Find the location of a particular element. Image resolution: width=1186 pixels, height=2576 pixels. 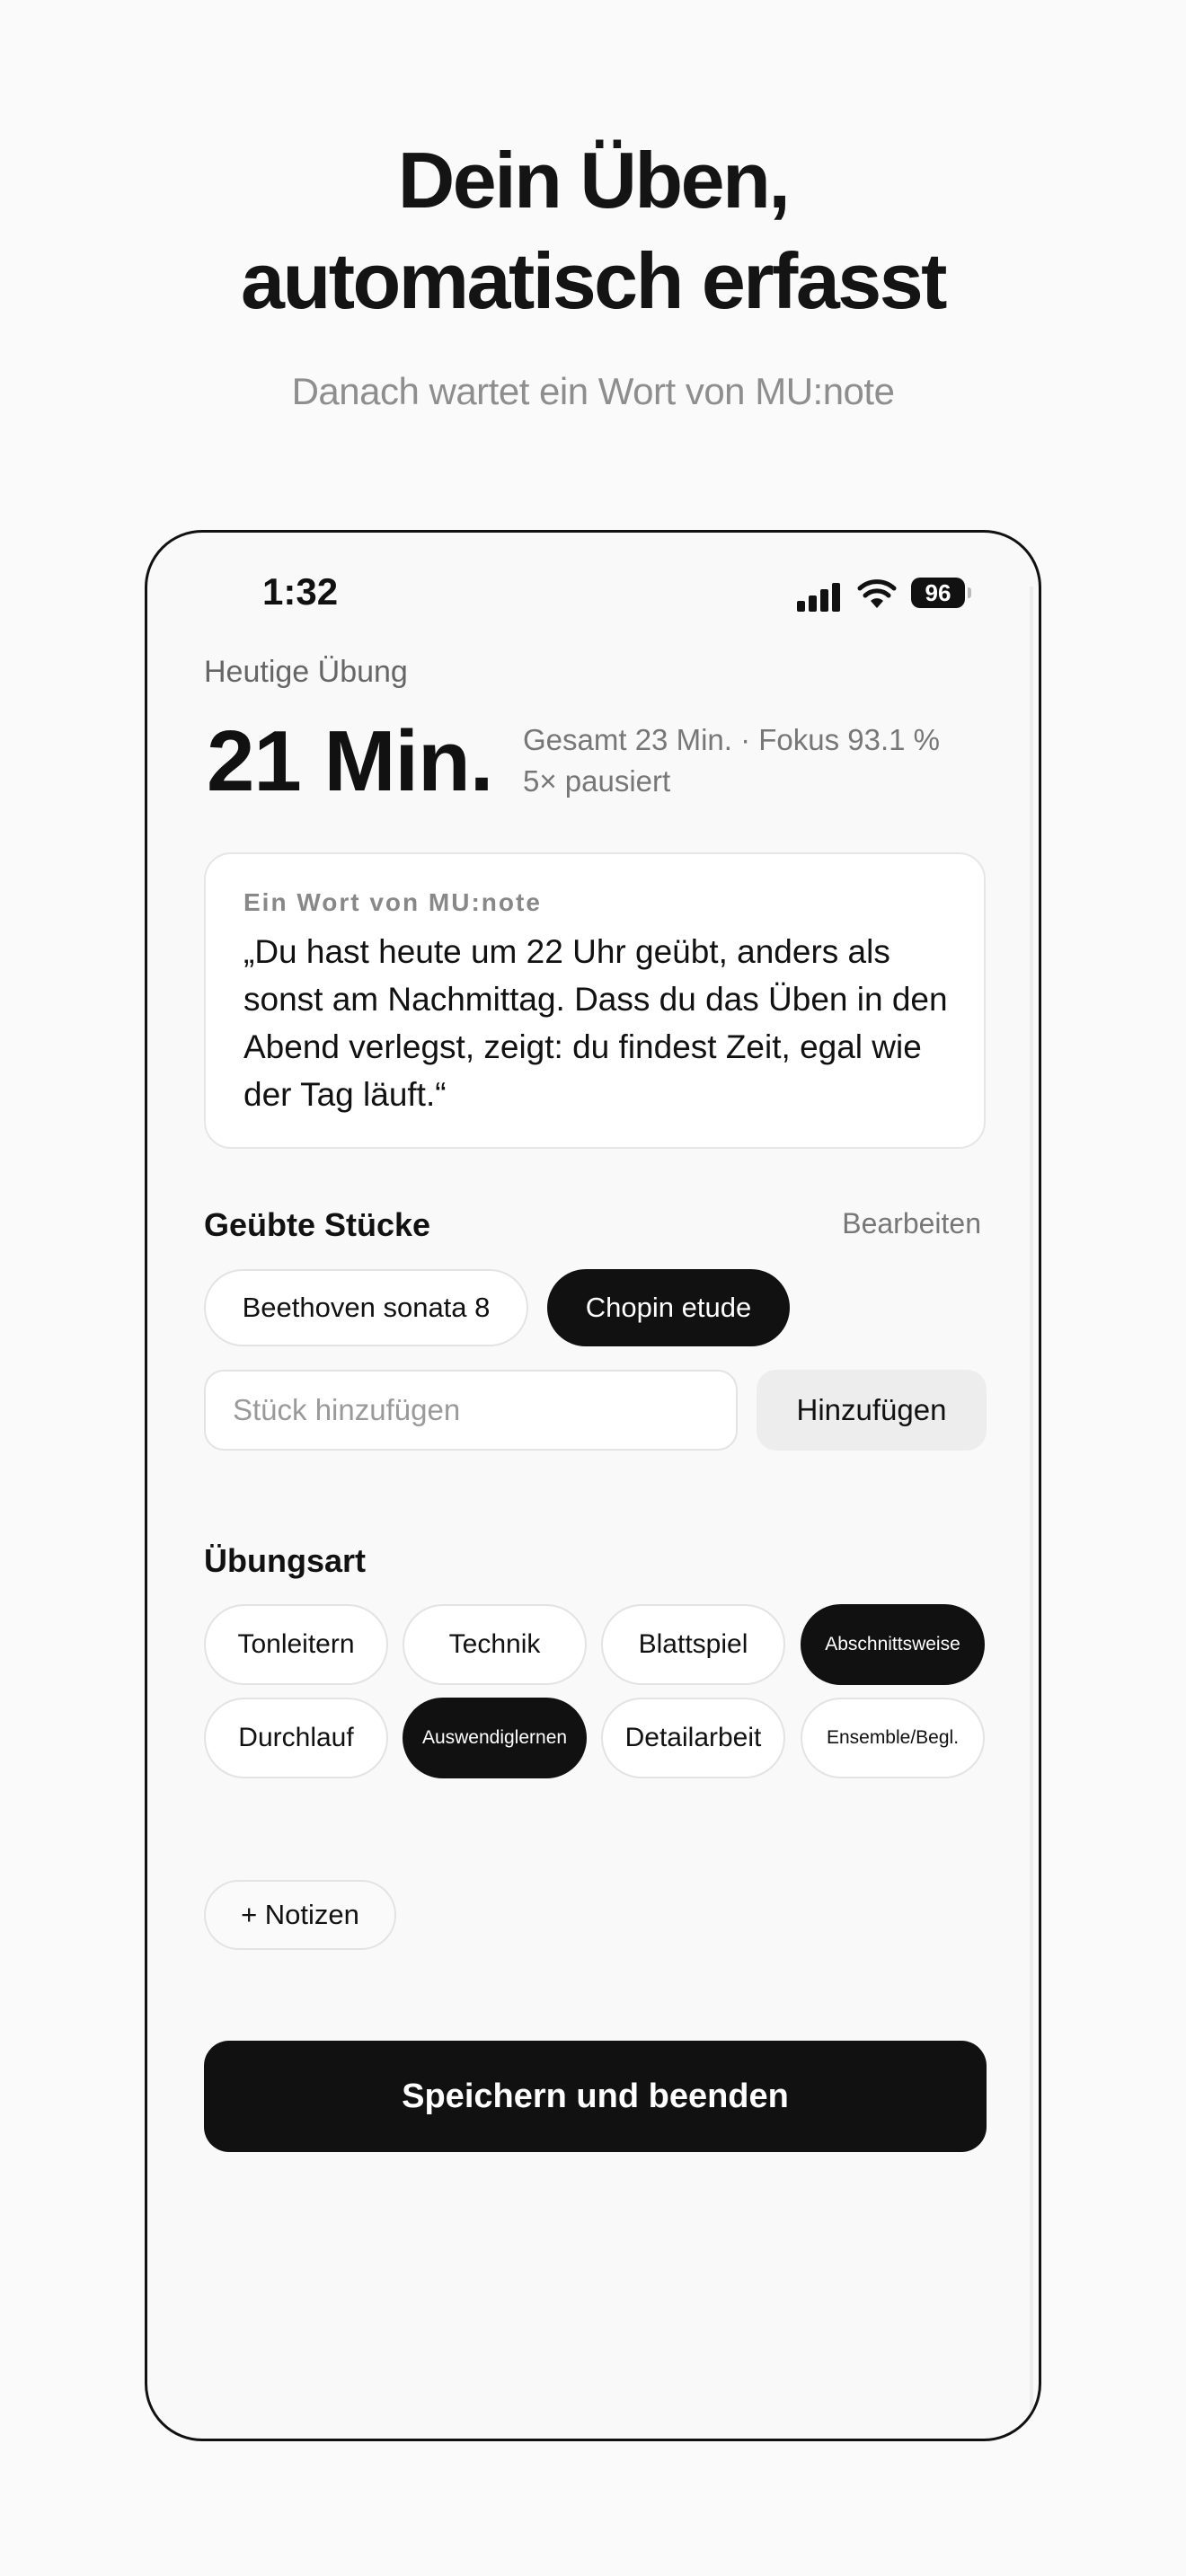

type-chip-auswendiglernen: Auswendiglernen is located at coordinates (495, 1738).